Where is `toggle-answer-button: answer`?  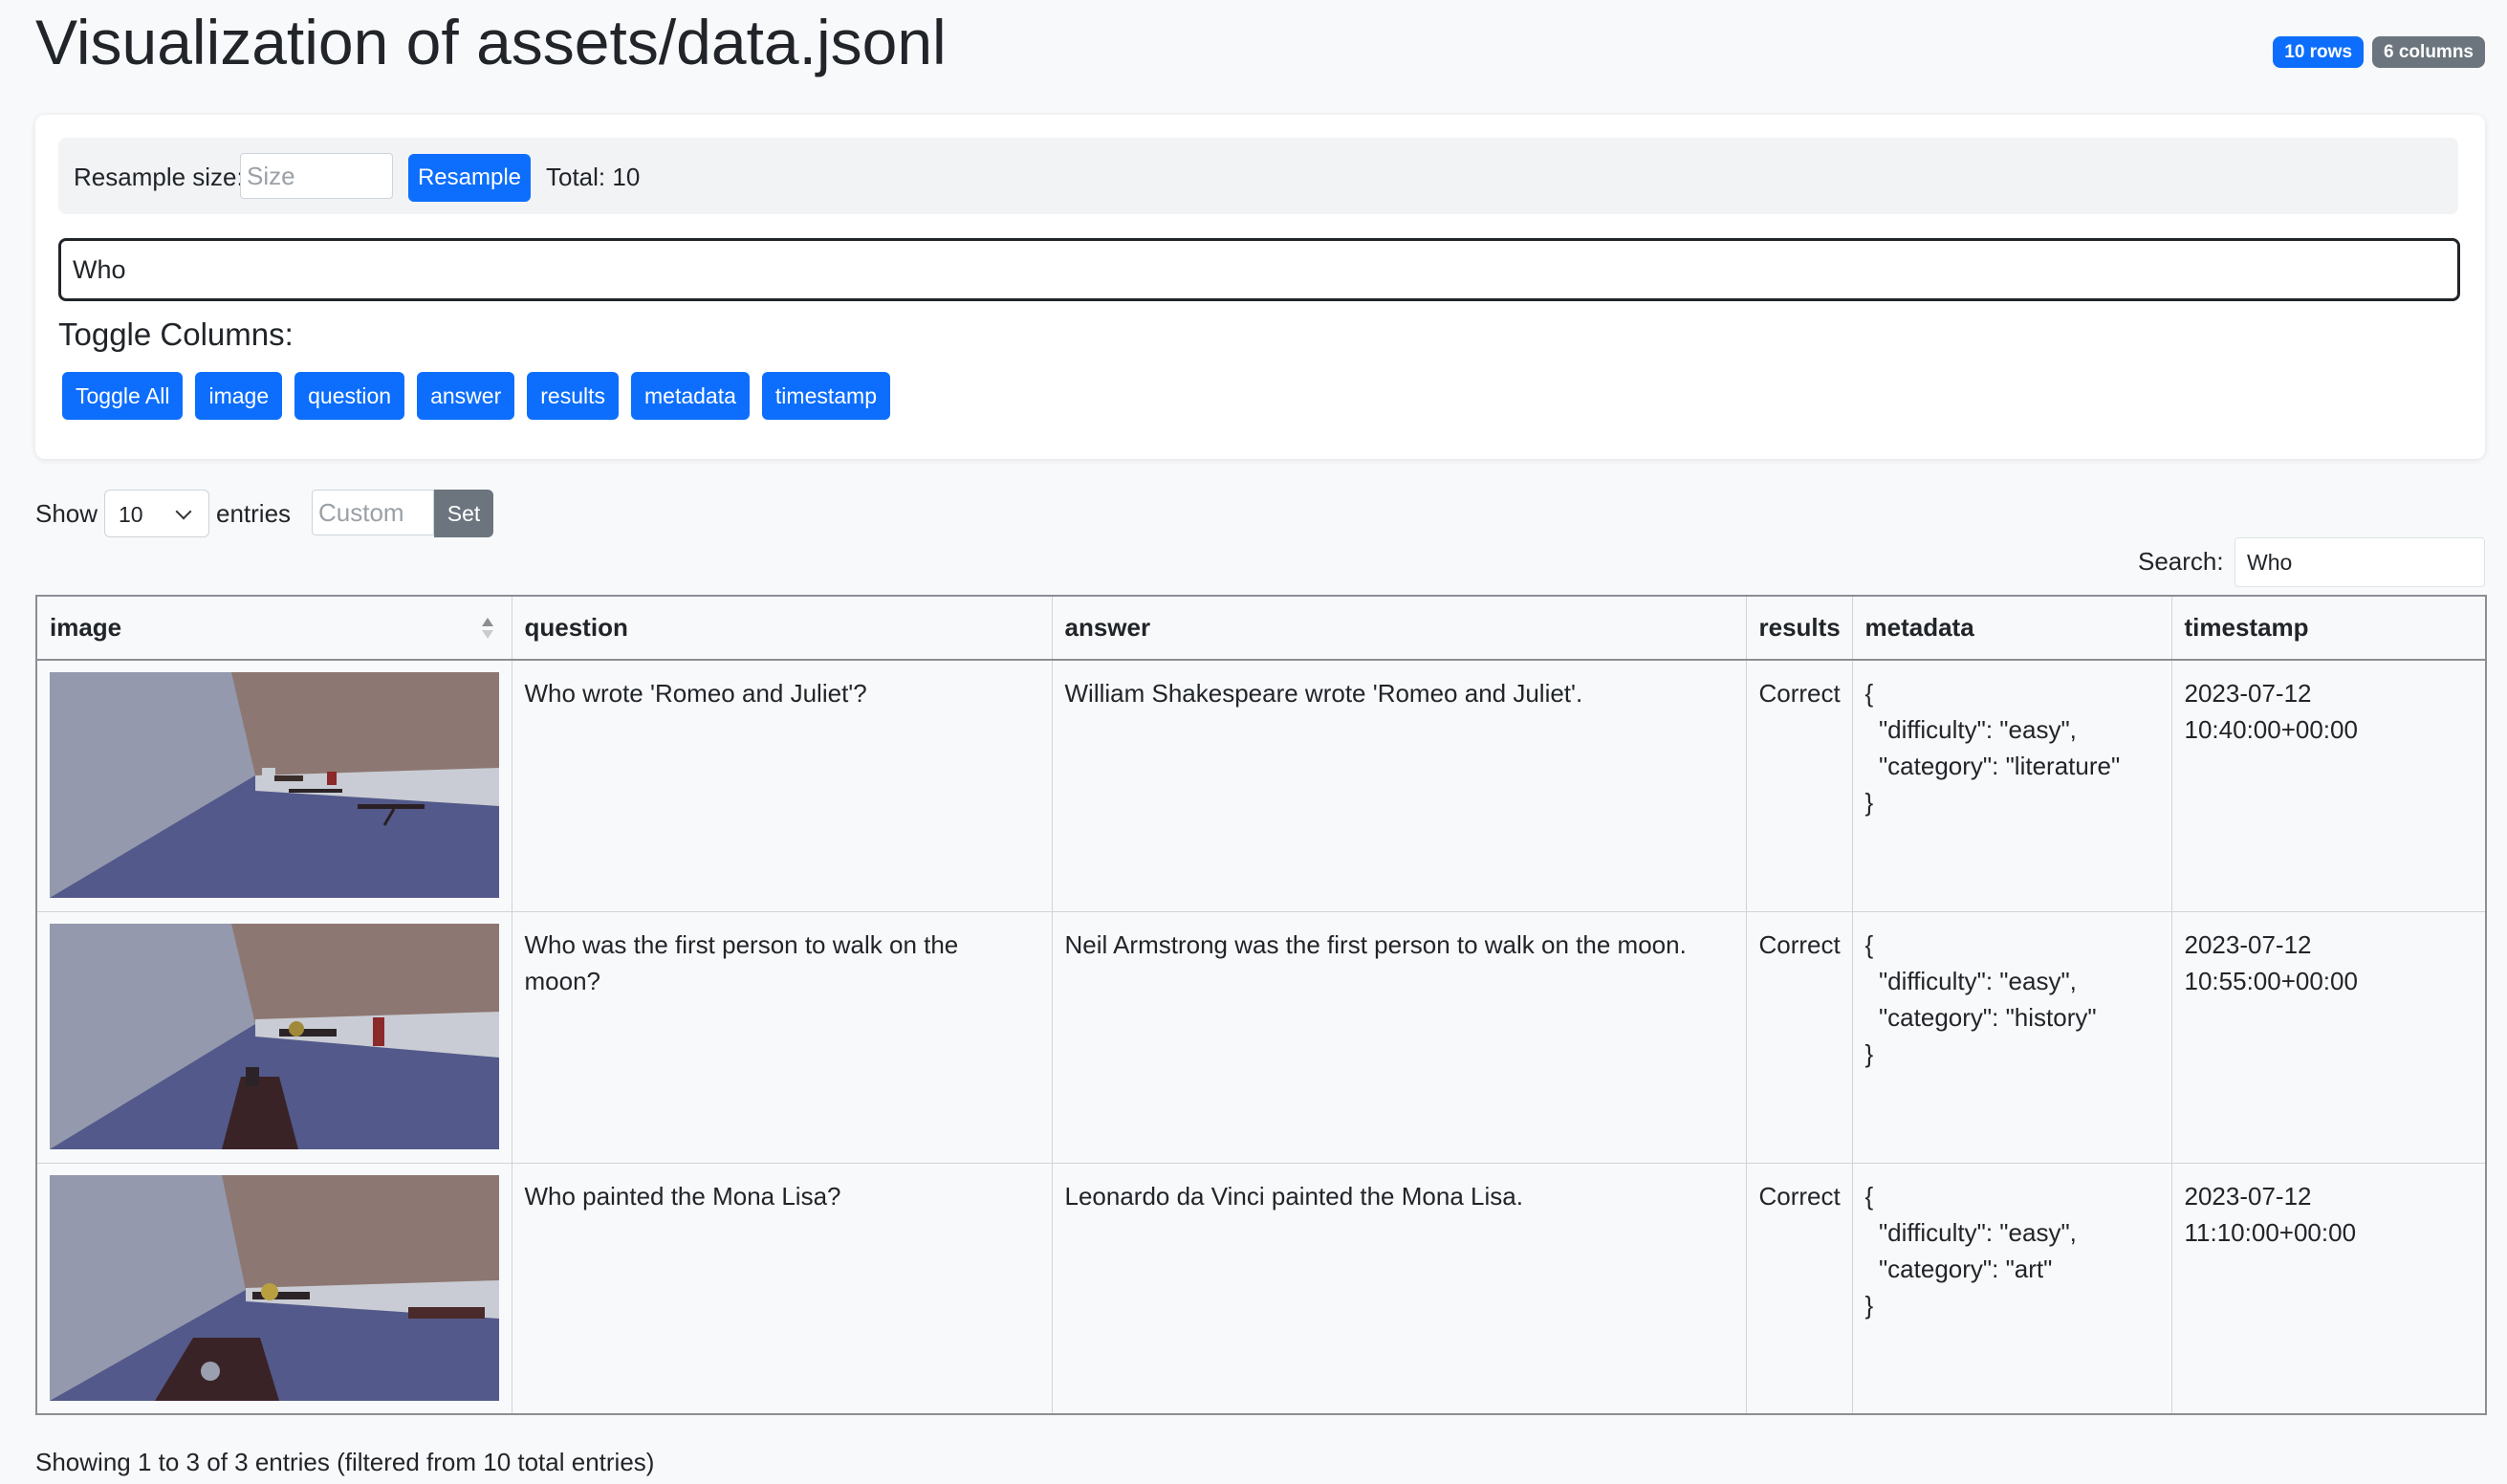
toggle-answer-button: answer is located at coordinates (466, 396).